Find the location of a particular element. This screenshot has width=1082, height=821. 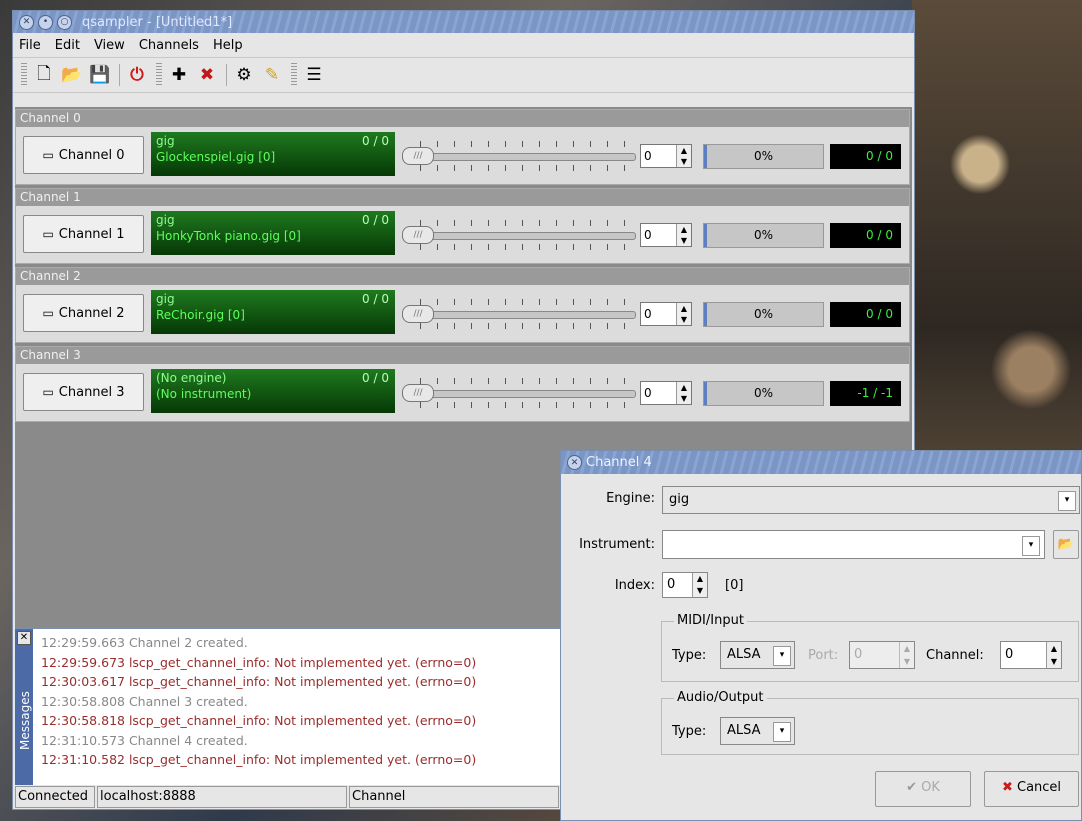

messages-label: Messages is located at coordinates (25, 720).